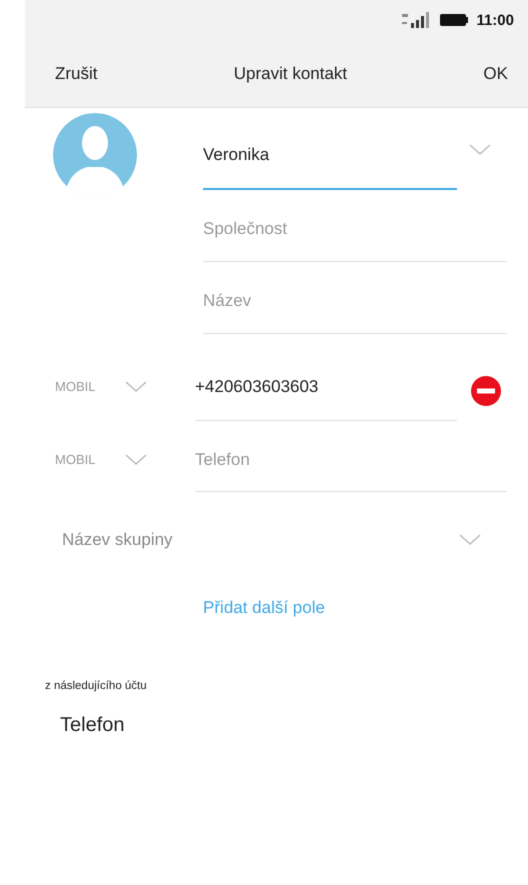 The height and width of the screenshot is (885, 528). I want to click on account-name: Telefon, so click(92, 725).